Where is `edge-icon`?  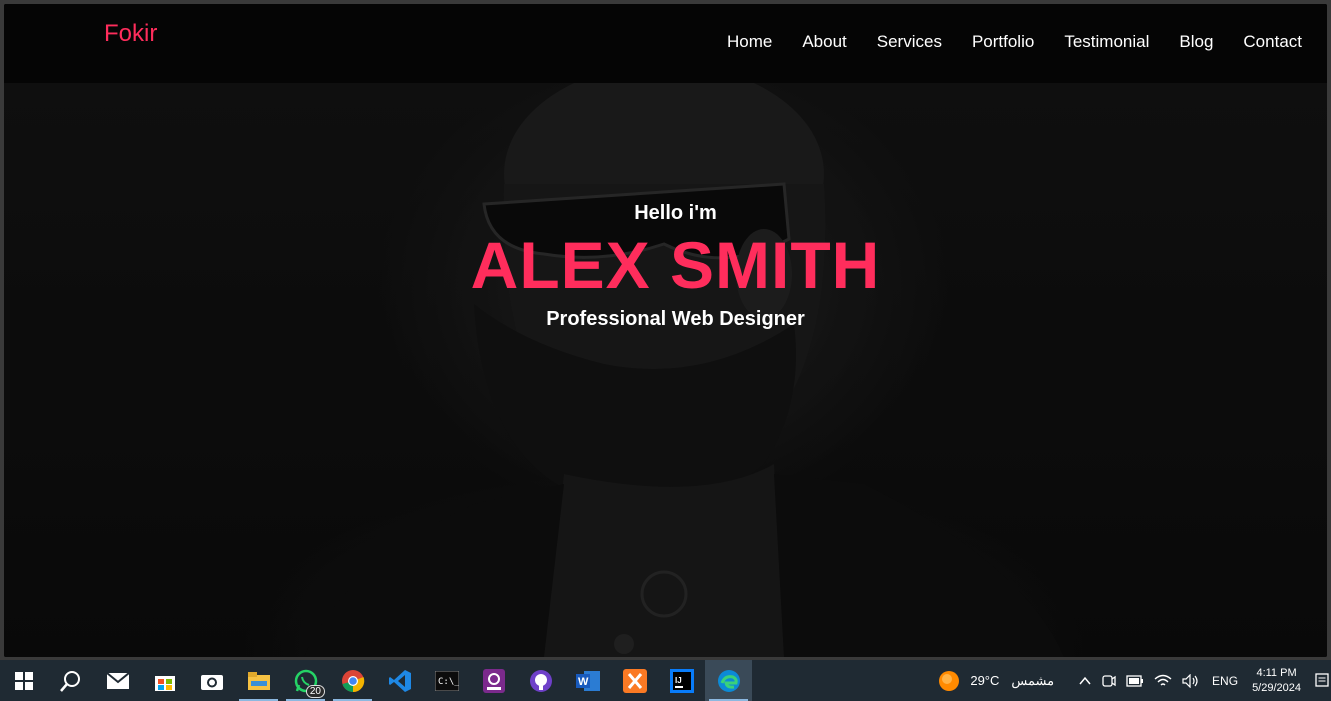
edge-icon is located at coordinates (728, 680).